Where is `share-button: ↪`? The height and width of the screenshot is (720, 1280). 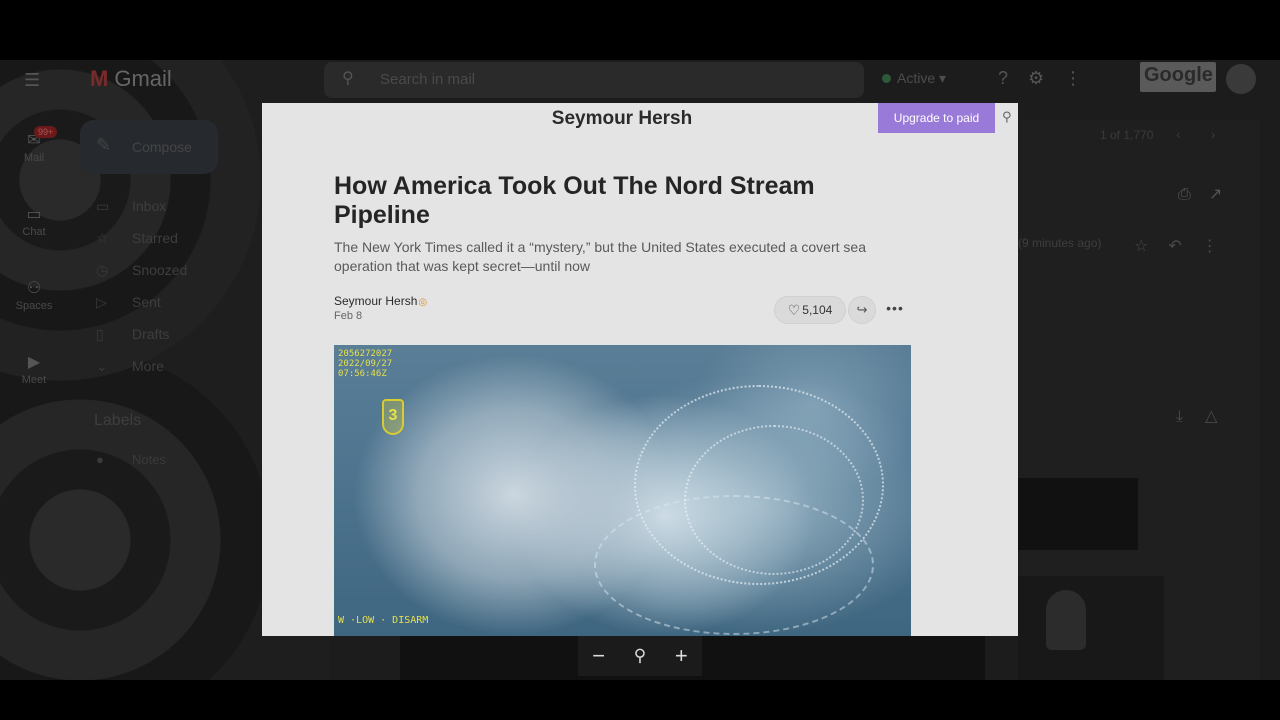 share-button: ↪ is located at coordinates (862, 310).